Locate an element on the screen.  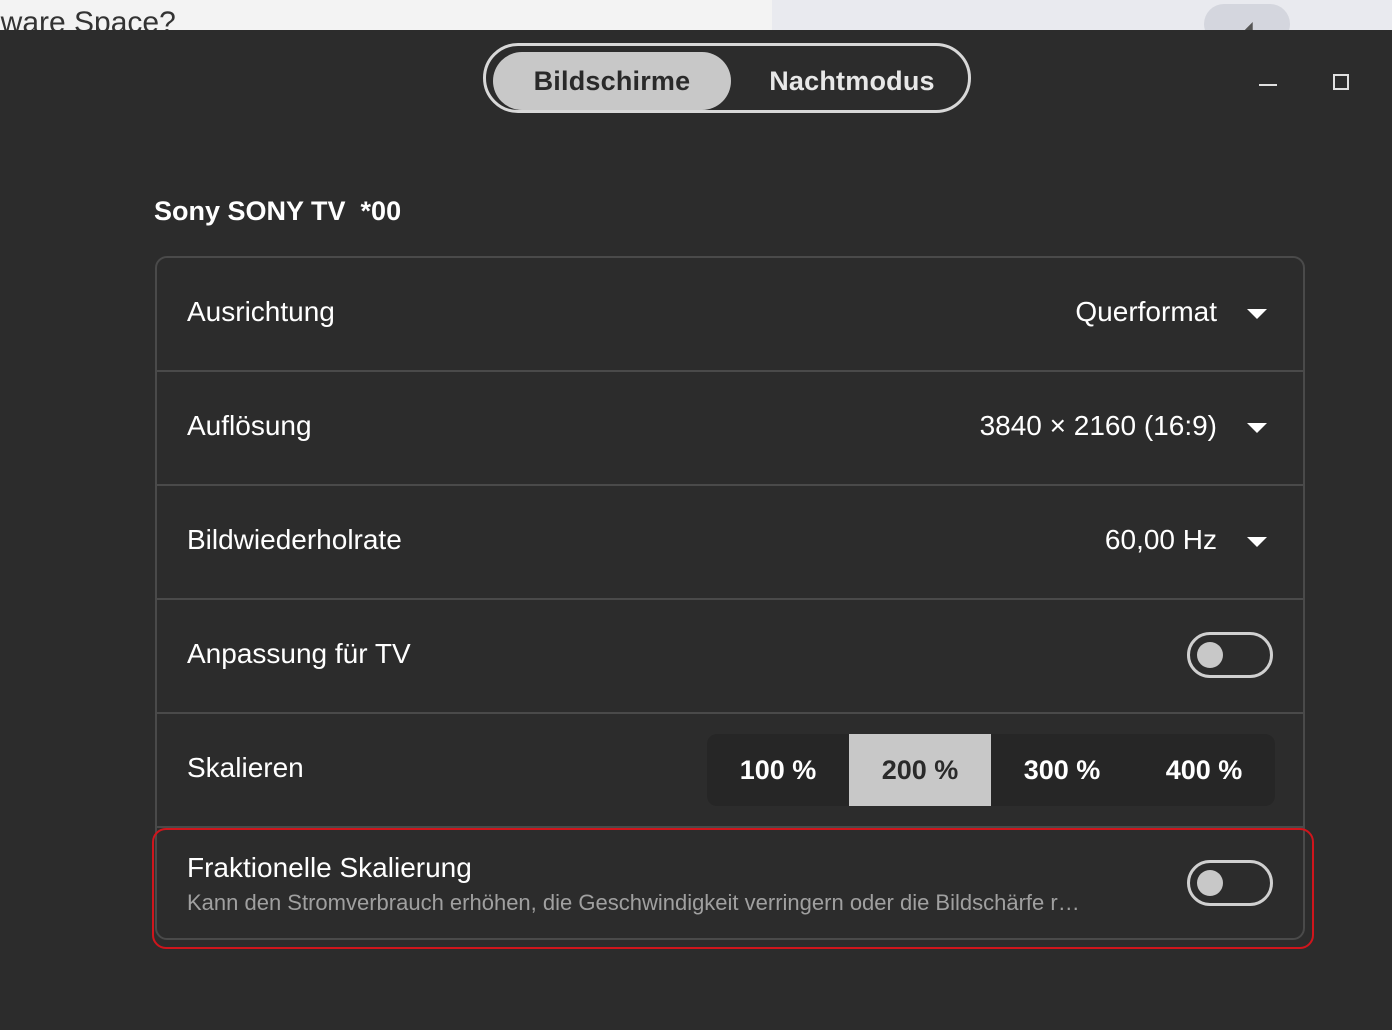
refresh-rate-value: 60,00 Hz is located at coordinates (1160, 539).